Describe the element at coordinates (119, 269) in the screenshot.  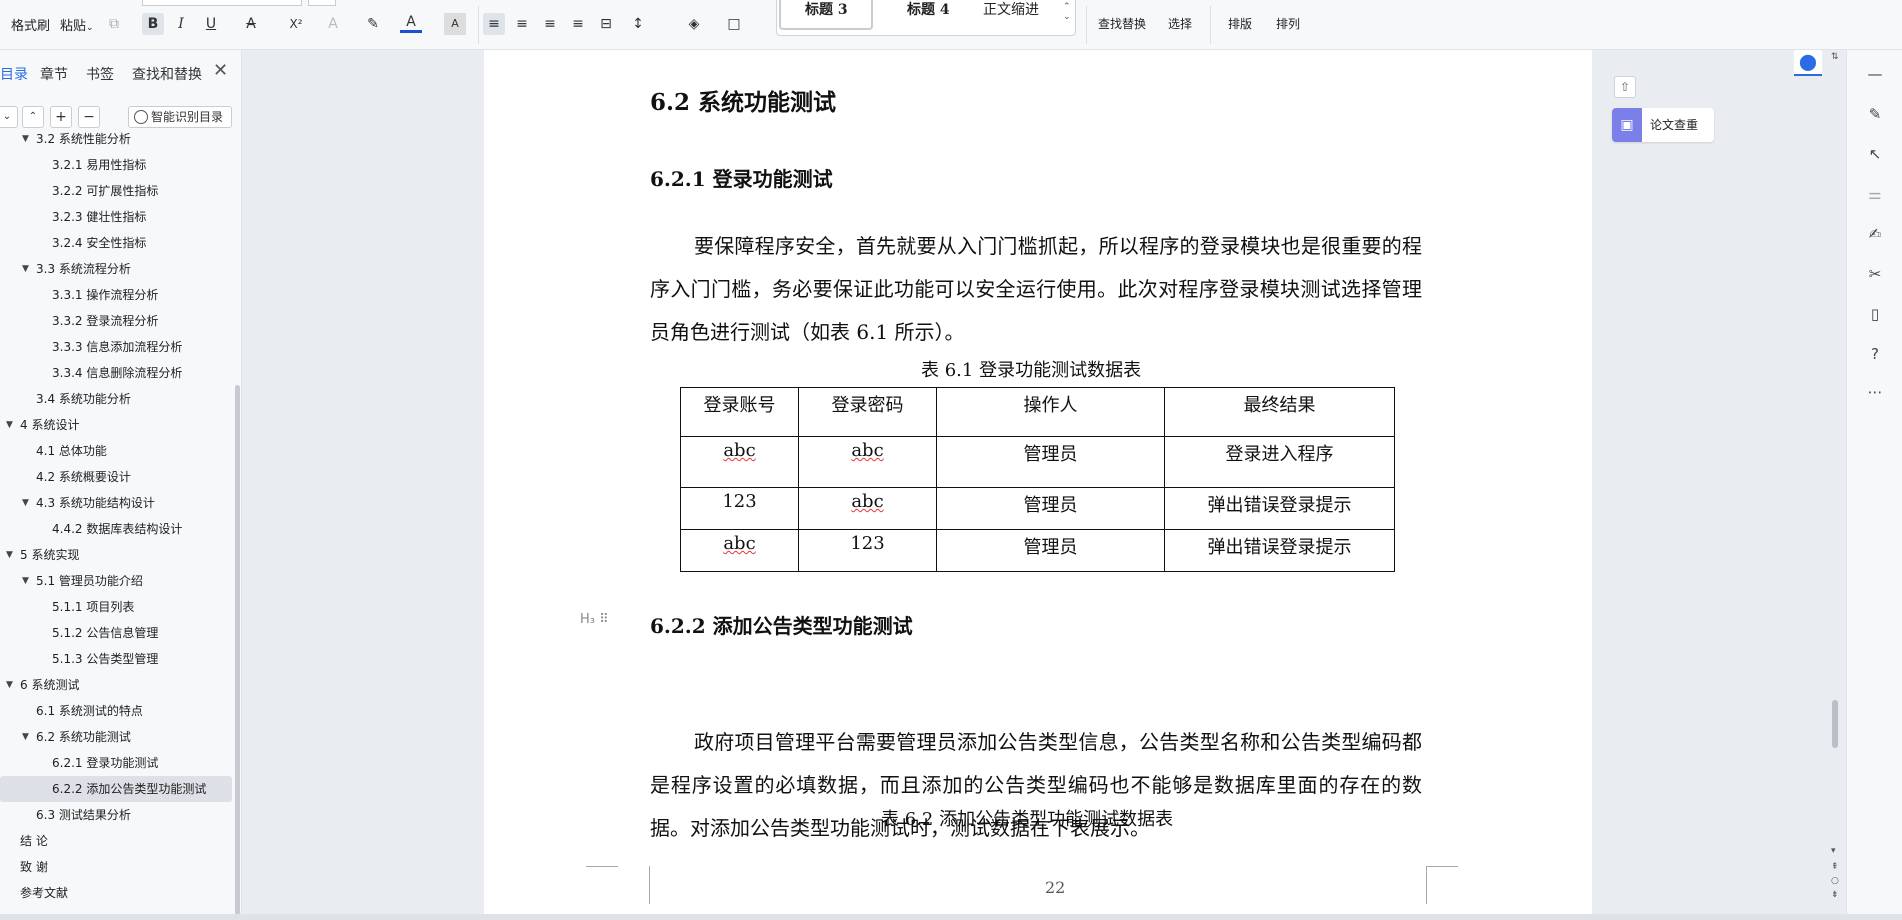
I see `toc-item: ▼ 3.3 系统流程分析` at that location.